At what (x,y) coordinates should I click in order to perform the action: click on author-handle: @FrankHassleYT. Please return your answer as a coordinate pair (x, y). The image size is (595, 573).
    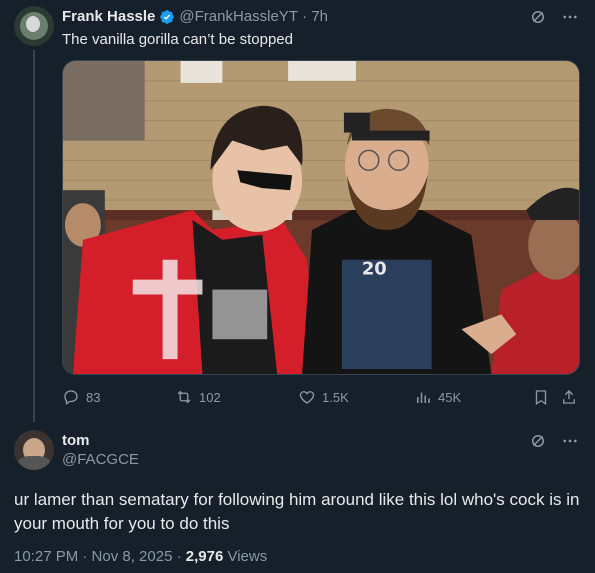
    Looking at the image, I should click on (238, 17).